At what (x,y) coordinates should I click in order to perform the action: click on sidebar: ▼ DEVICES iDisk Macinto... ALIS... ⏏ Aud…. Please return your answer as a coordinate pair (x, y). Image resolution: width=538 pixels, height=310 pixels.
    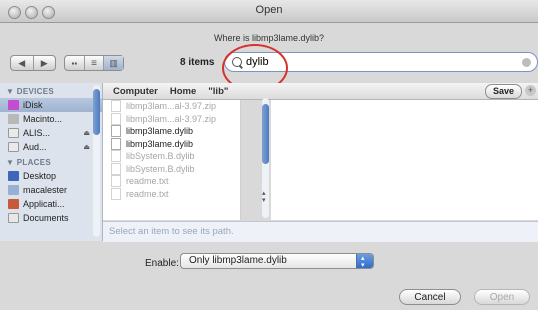
    Looking at the image, I should click on (51, 162).